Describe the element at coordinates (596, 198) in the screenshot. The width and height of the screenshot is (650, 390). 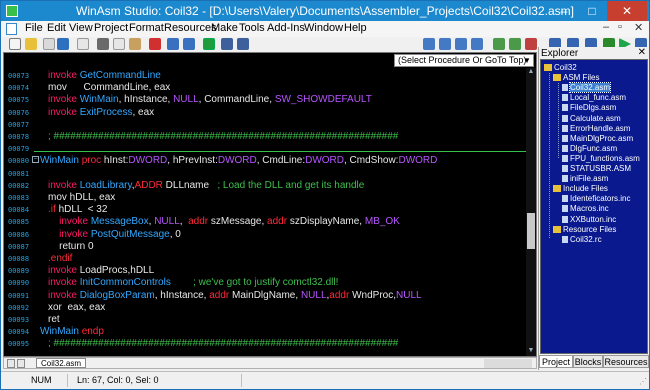
I see `tree-file: Identeficators.inc` at that location.